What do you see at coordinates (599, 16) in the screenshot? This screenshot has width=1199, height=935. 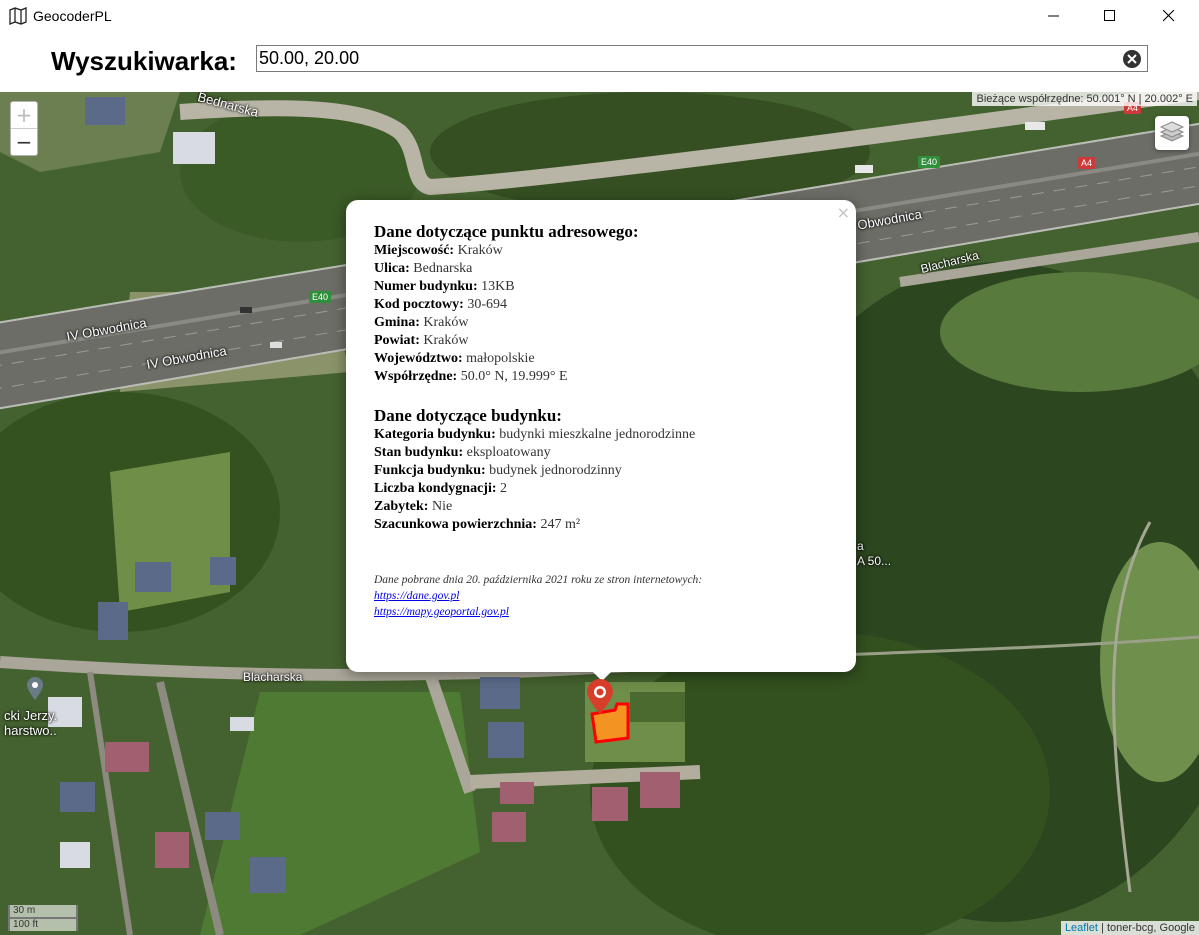 I see `title-bar: GeocoderPL` at bounding box center [599, 16].